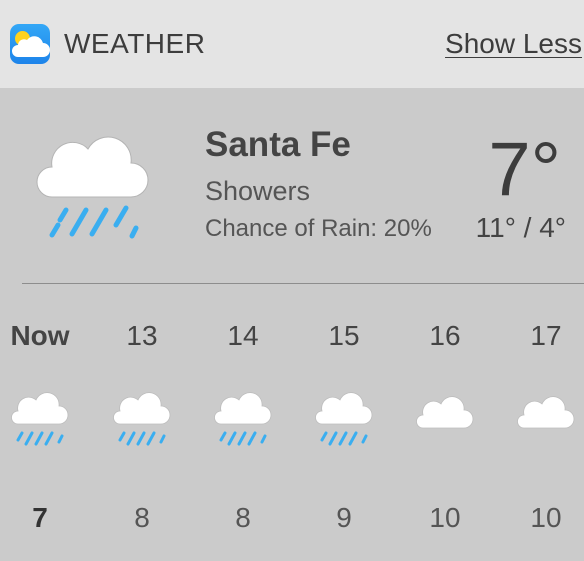 This screenshot has width=584, height=561. I want to click on forecast-value: 9, so click(344, 517).